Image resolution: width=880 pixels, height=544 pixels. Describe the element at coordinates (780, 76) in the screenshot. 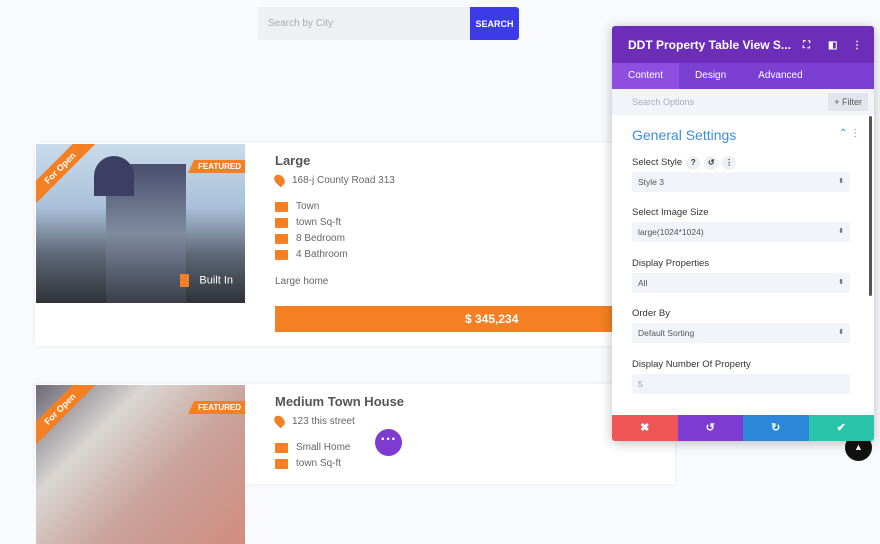

I see `tab-advanced: Advanced` at that location.